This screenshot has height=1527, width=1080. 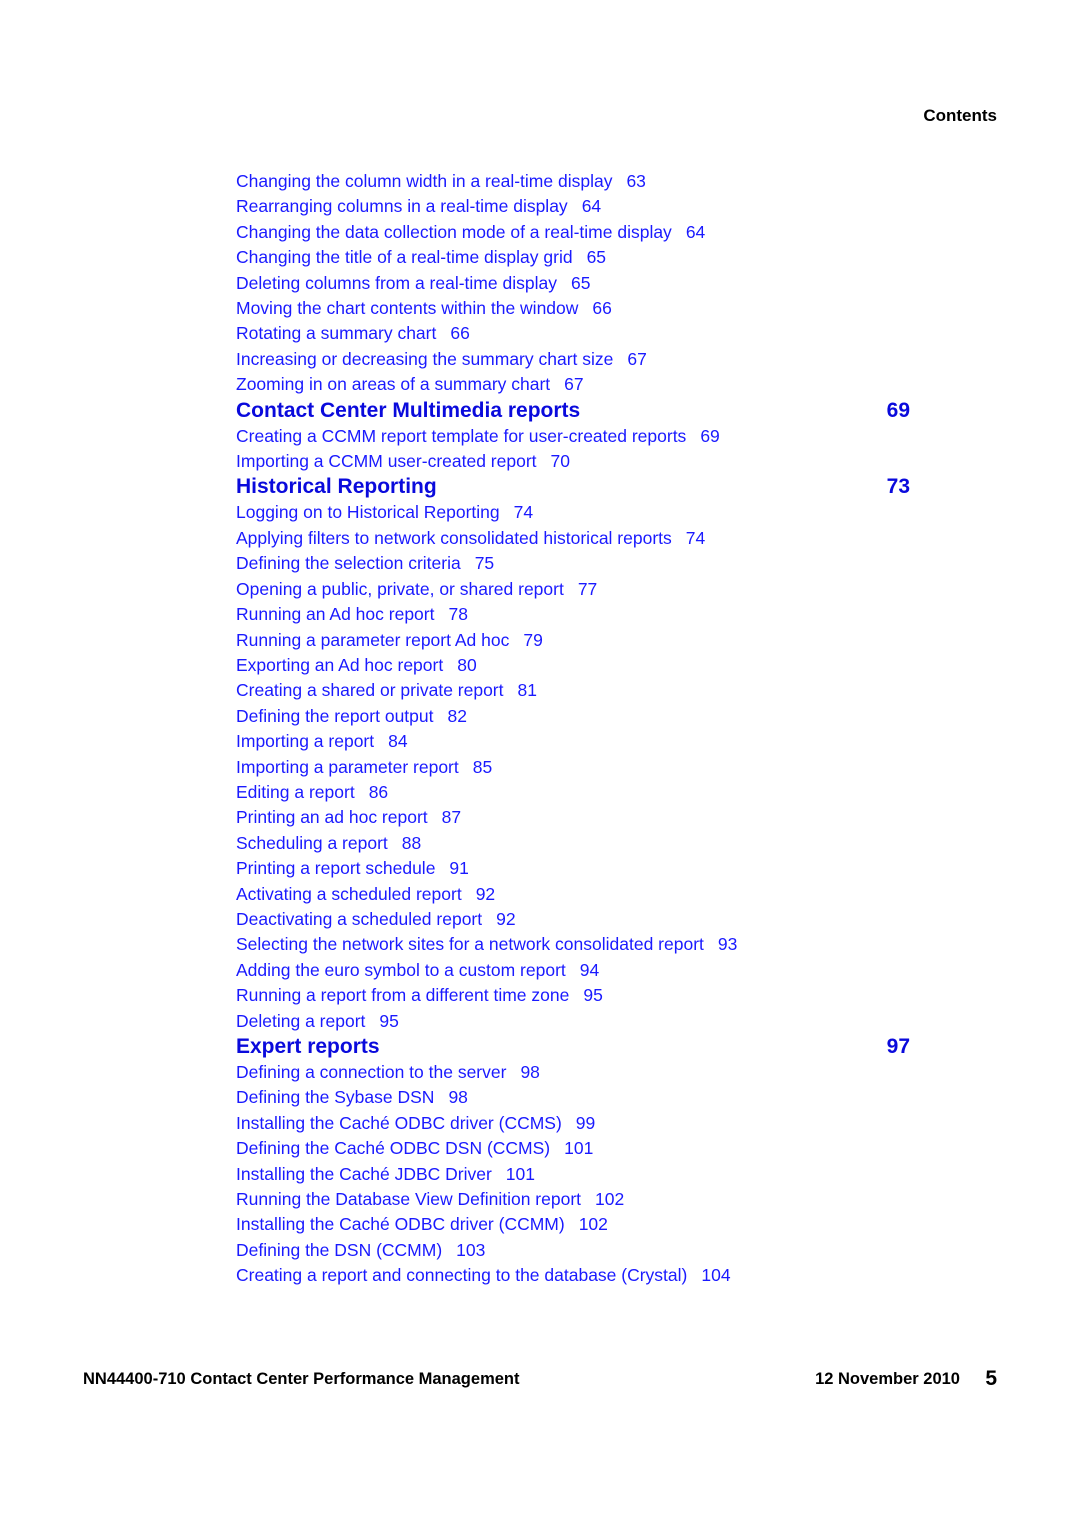 I want to click on toc-entry-link: Scheduling a report 88, so click(x=573, y=843).